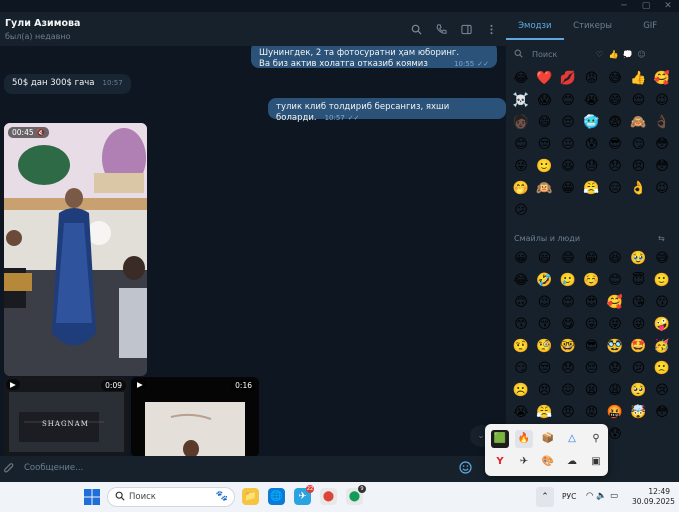 This screenshot has height=512, width=679. I want to click on emoji-item: 😍, so click(592, 303).